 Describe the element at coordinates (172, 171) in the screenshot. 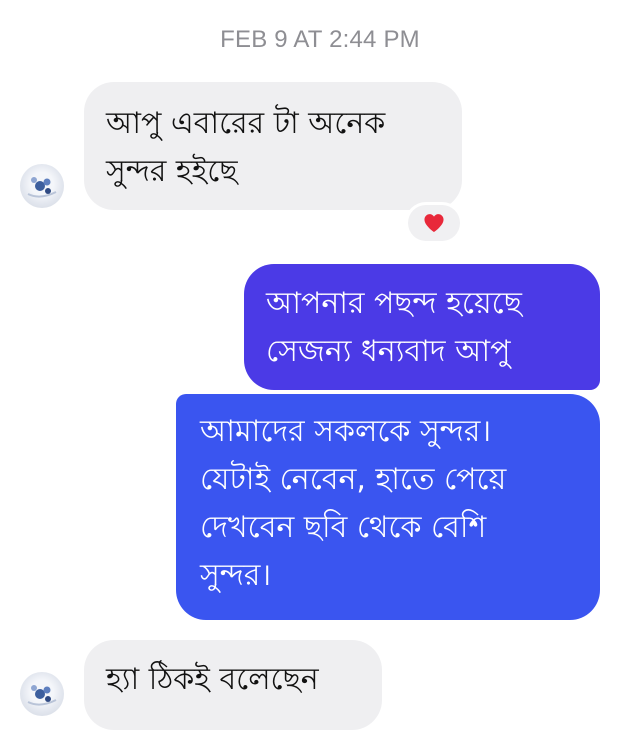

I see `message-text-line: সুন্দর হইছে` at that location.